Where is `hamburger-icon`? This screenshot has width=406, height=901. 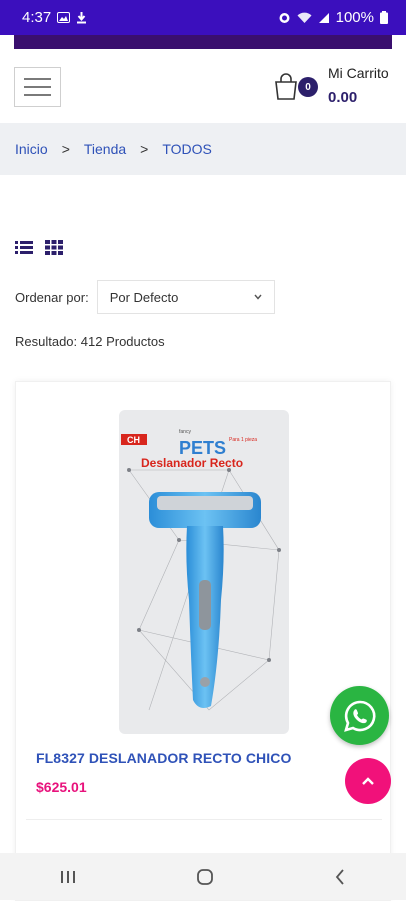
hamburger-icon is located at coordinates (37, 79).